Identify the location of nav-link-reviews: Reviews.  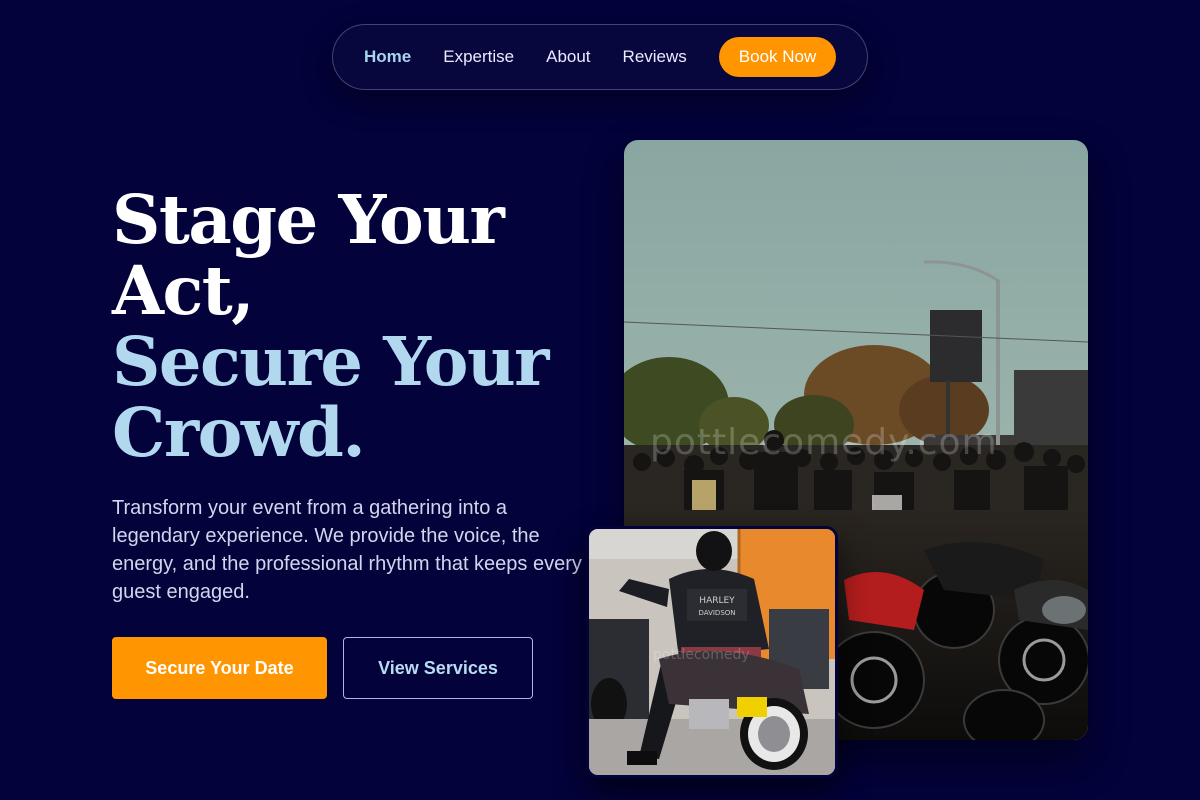
(655, 57).